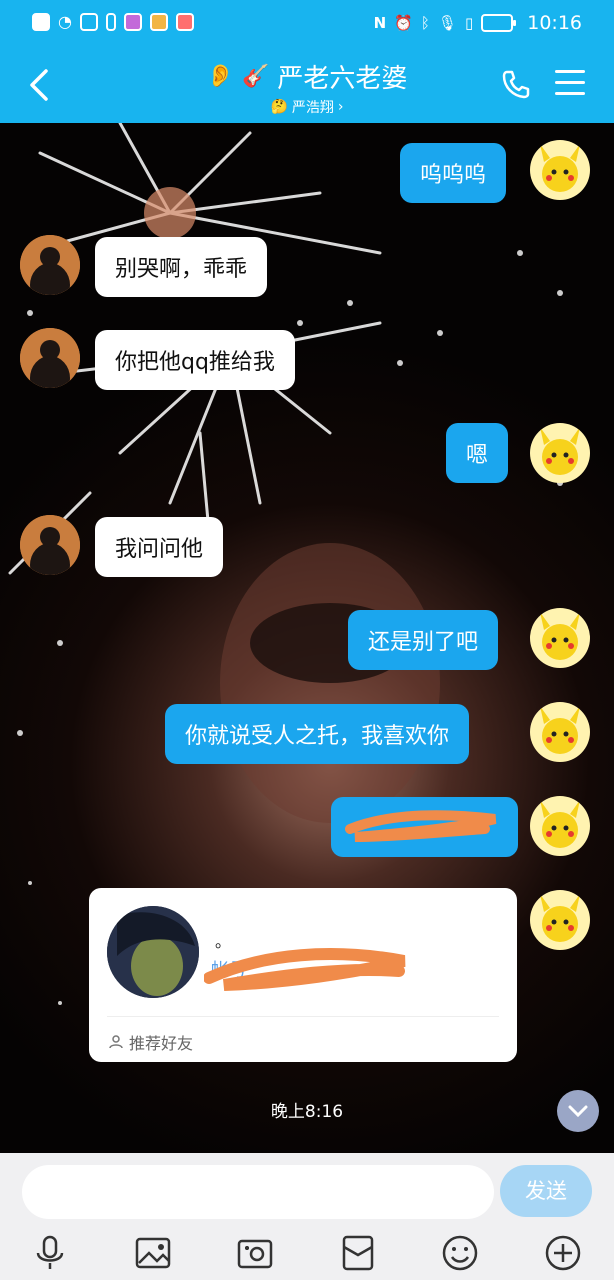  What do you see at coordinates (184, 21) in the screenshot?
I see `book-app-icon` at bounding box center [184, 21].